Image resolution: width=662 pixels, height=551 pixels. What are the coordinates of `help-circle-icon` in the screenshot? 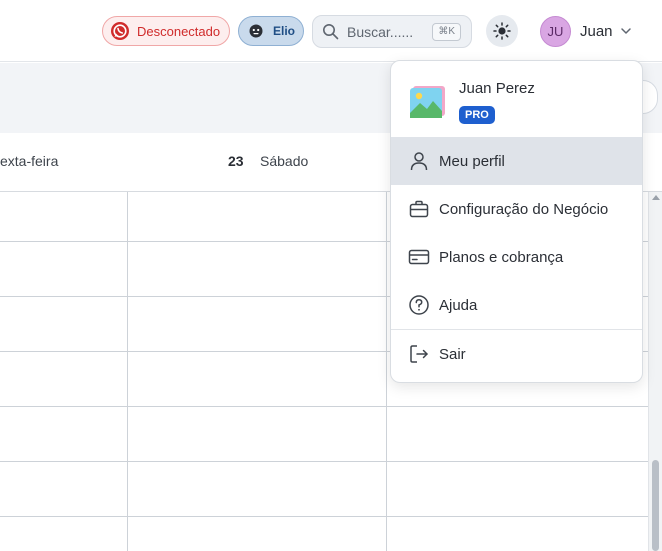 It's located at (419, 305).